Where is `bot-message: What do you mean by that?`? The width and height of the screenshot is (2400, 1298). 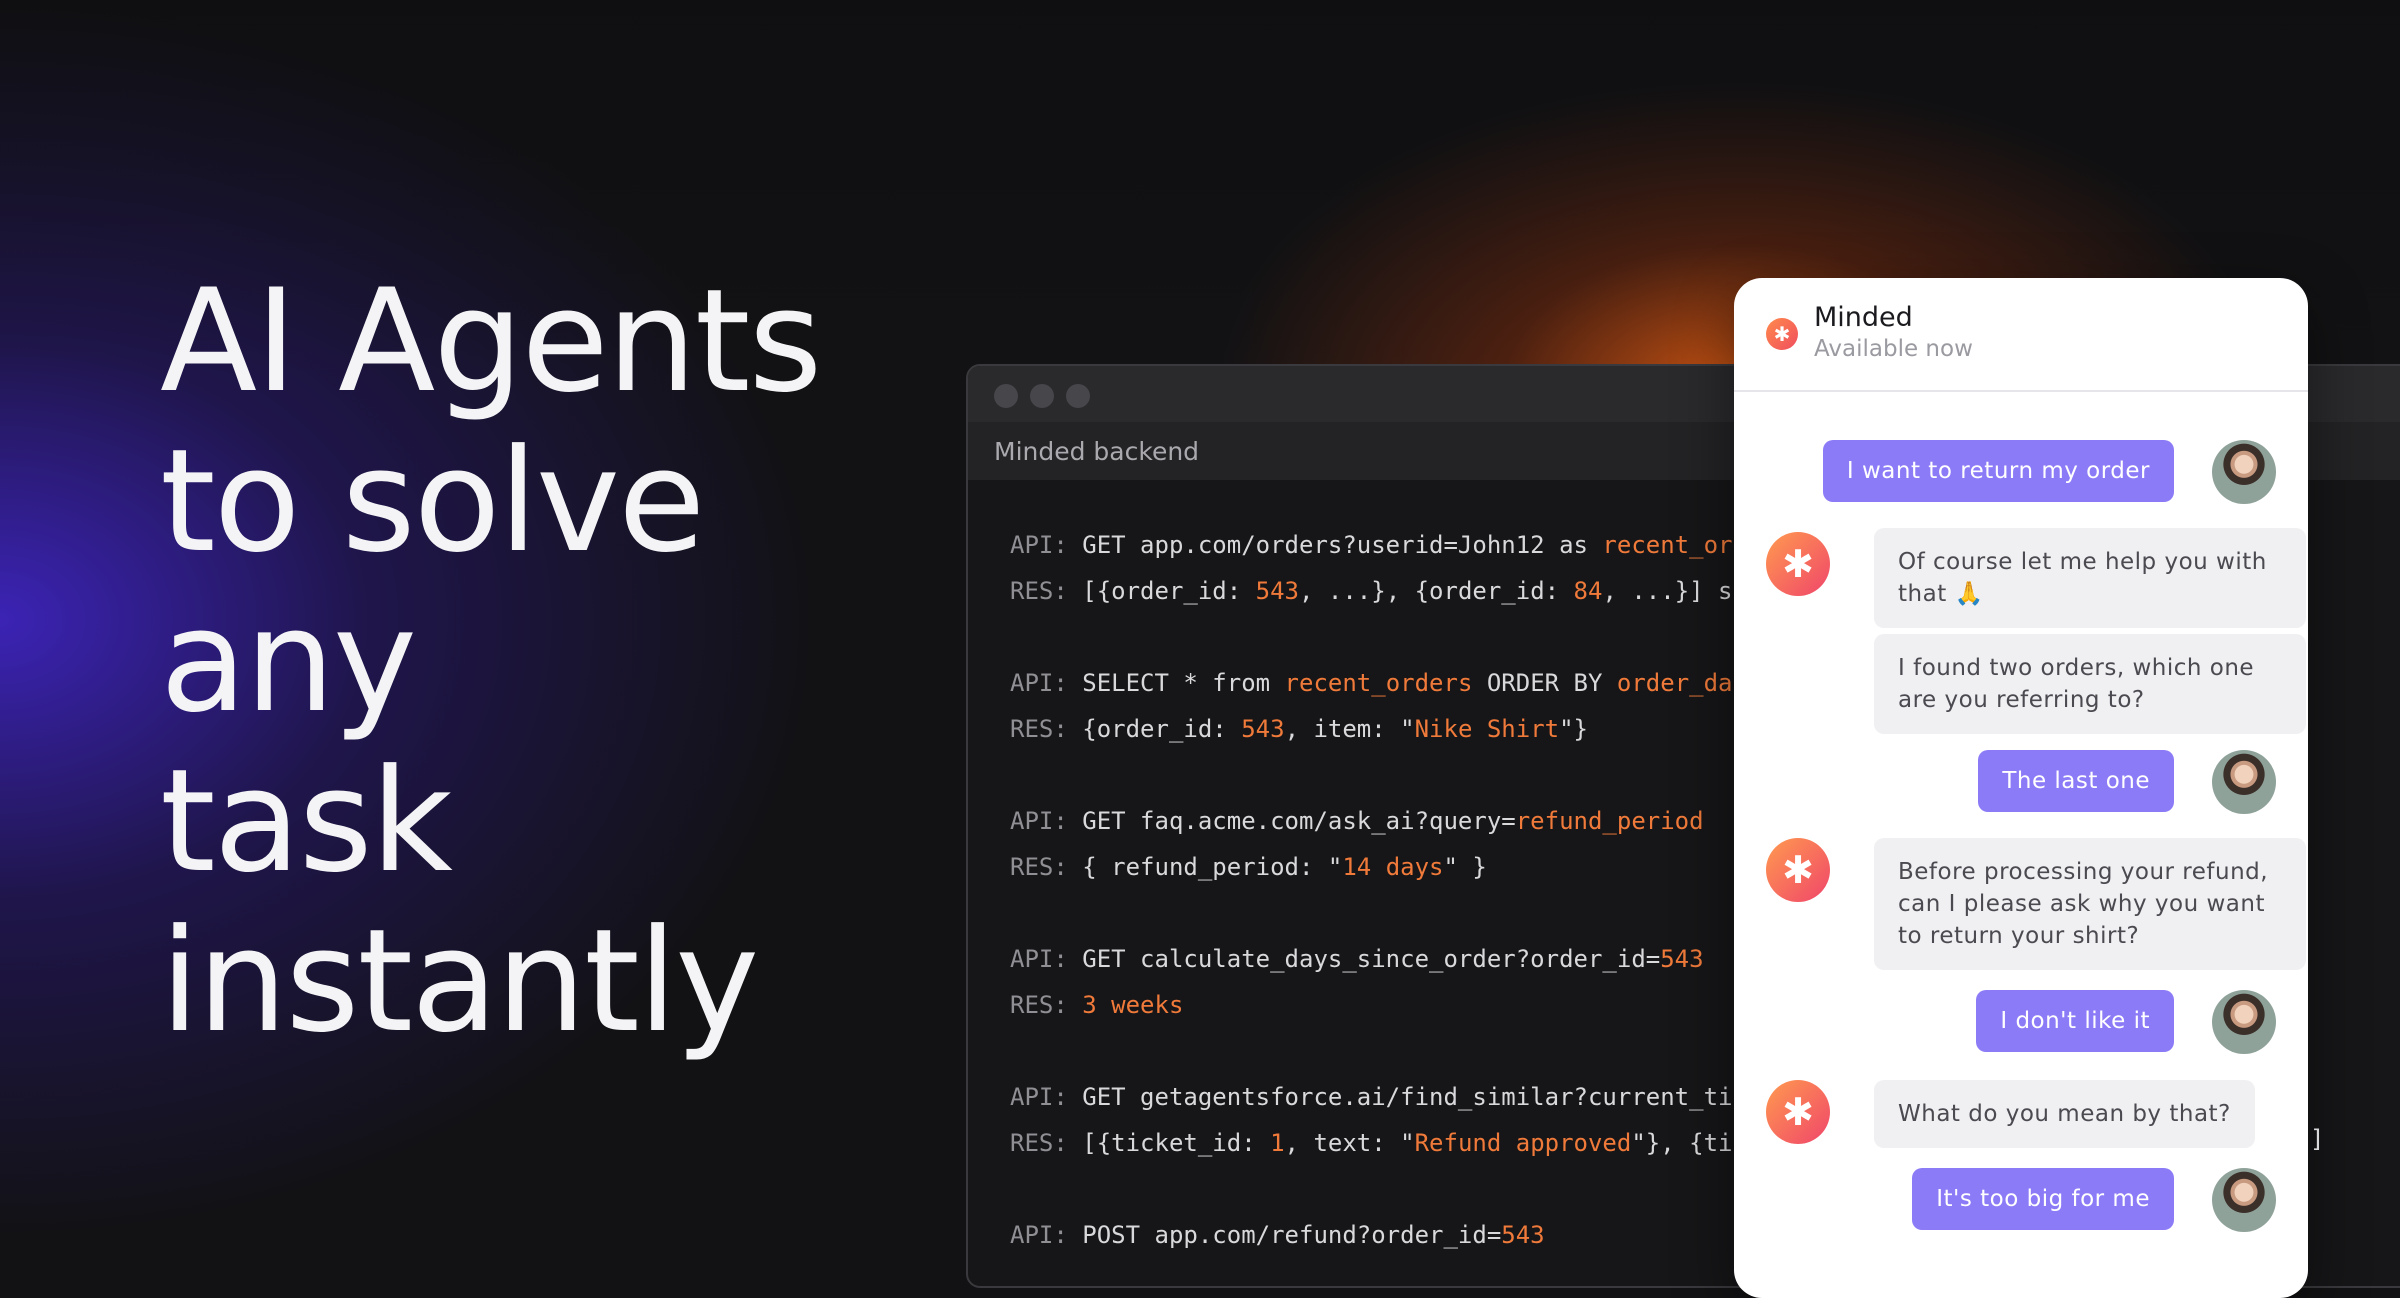 bot-message: What do you mean by that? is located at coordinates (2064, 1114).